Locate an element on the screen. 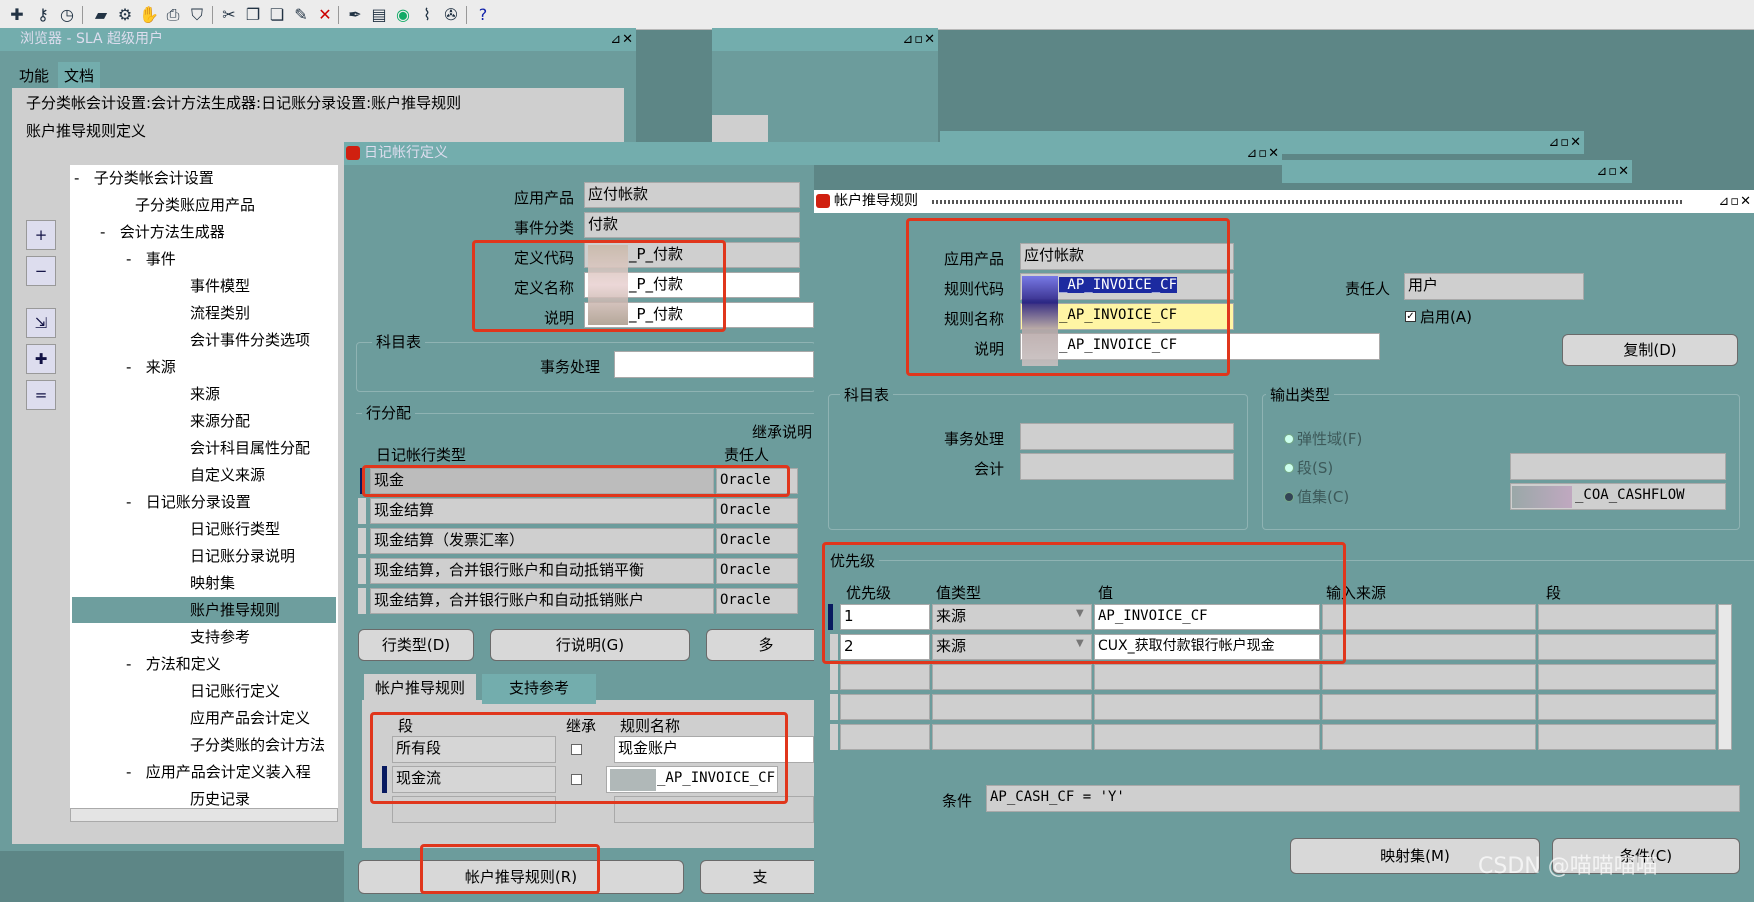 This screenshot has height=902, width=1754. clock-icon: ◷ is located at coordinates (67, 15).